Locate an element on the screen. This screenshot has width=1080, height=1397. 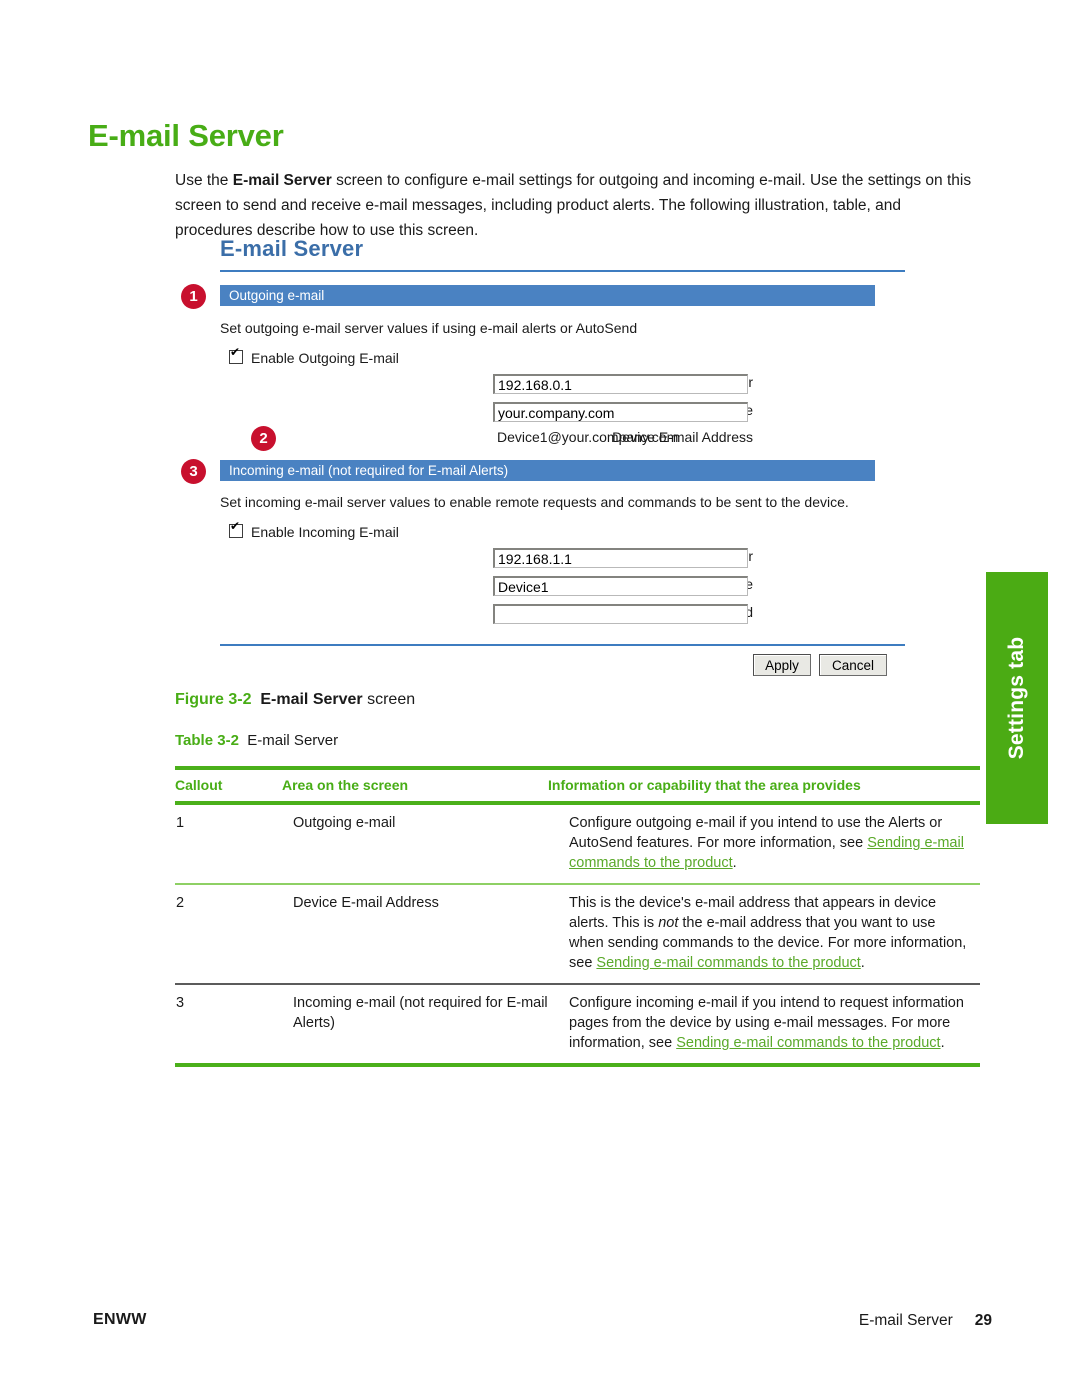
screen-title: E-mail Server is located at coordinates (292, 248).